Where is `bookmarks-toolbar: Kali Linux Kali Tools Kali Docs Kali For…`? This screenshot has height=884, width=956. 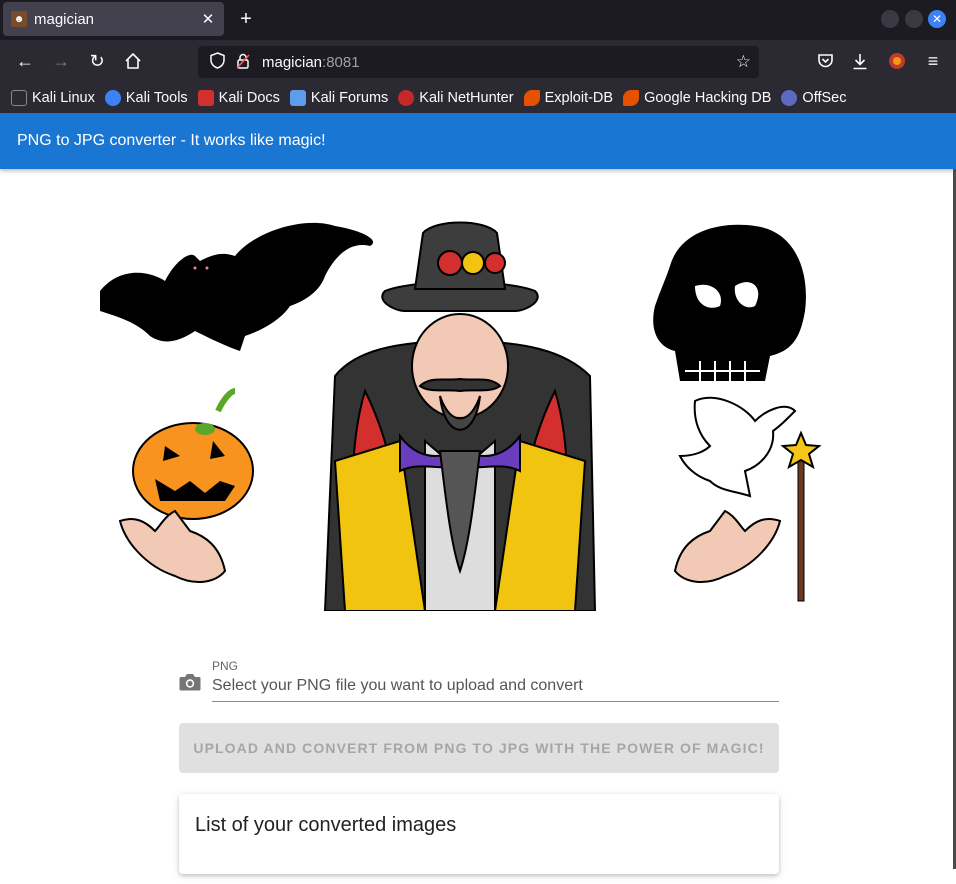
bookmarks-toolbar: Kali Linux Kali Tools Kali Docs Kali For… is located at coordinates (478, 97).